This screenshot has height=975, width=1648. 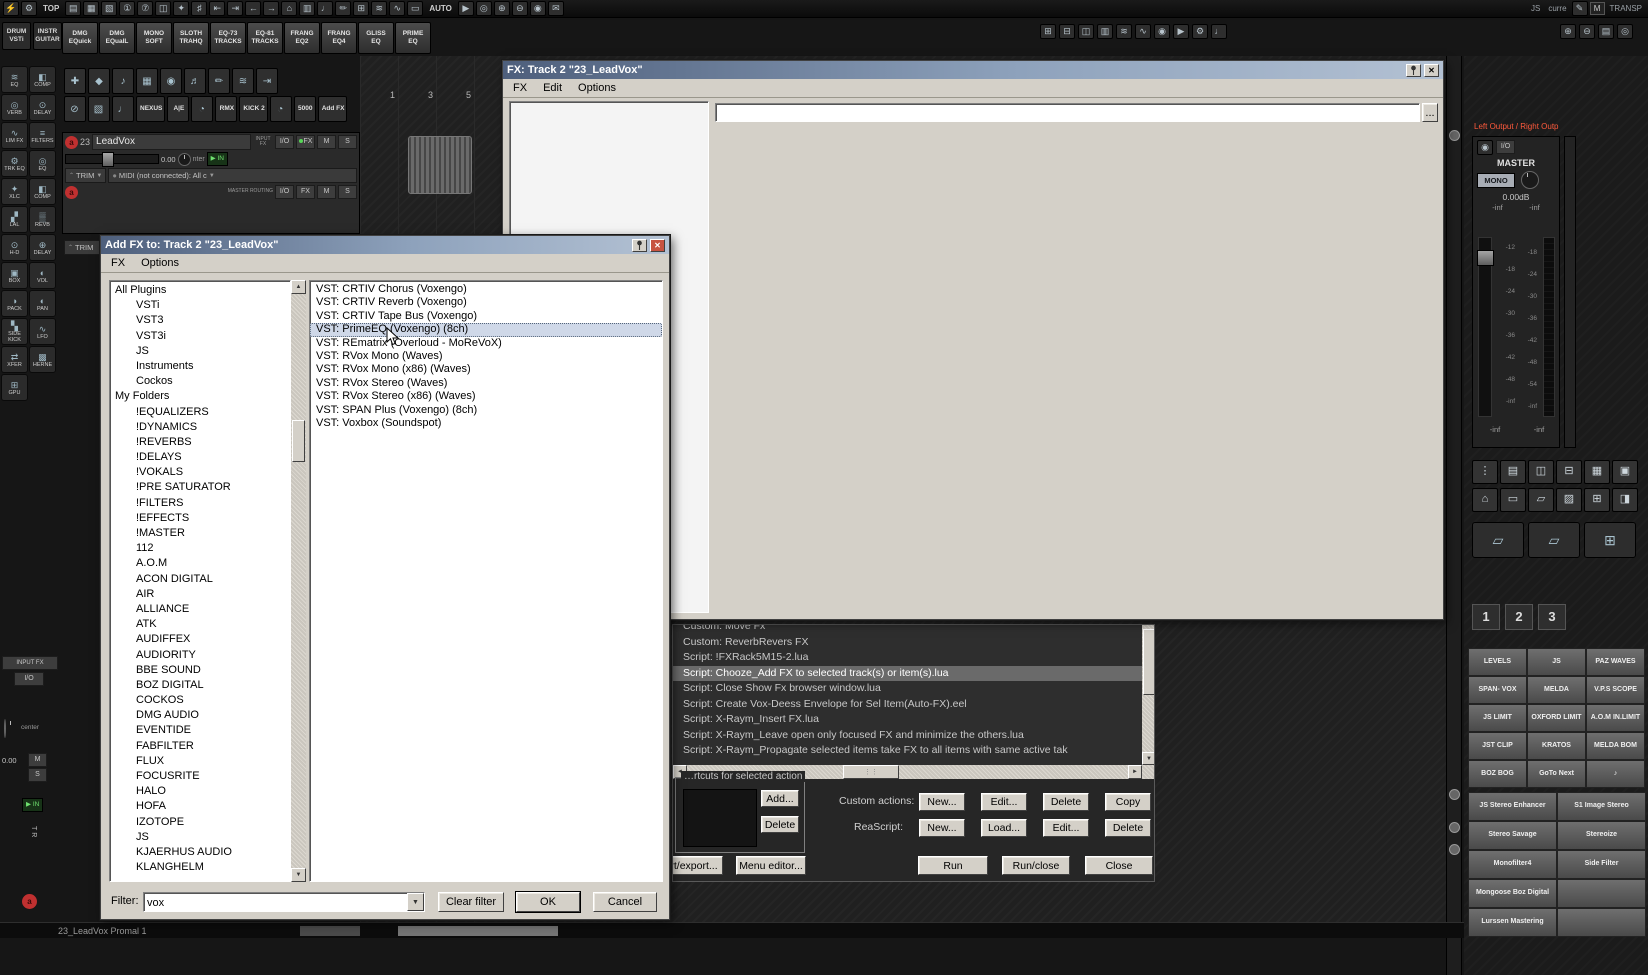 What do you see at coordinates (151, 109) in the screenshot?
I see `nexus-button: NEXUS` at bounding box center [151, 109].